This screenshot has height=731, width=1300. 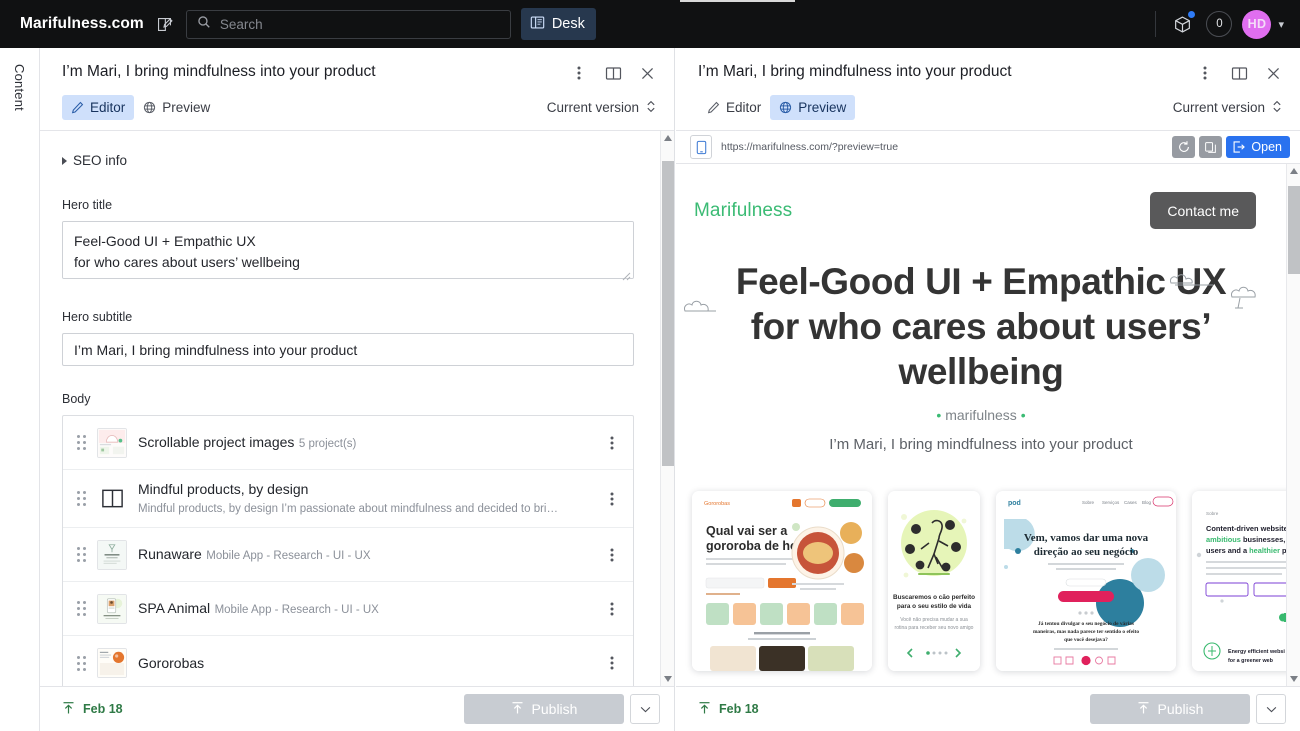 What do you see at coordinates (1293, 425) in the screenshot?
I see `preview-scrollbar` at bounding box center [1293, 425].